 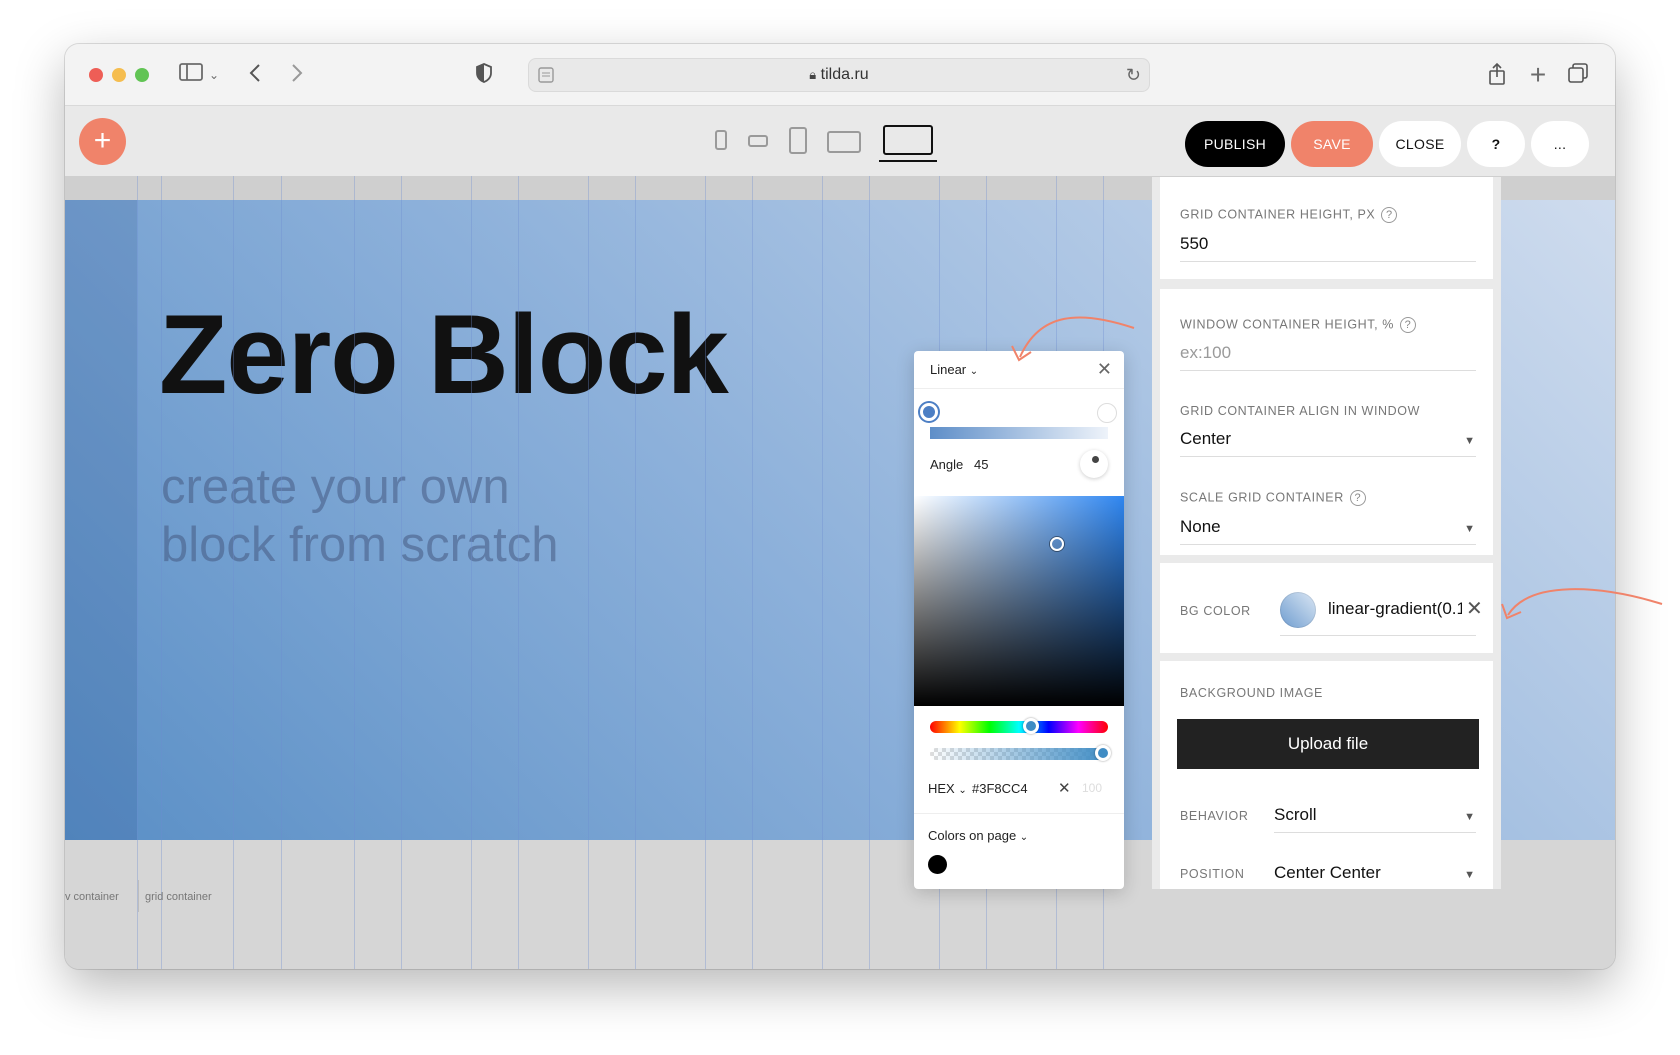 What do you see at coordinates (1104, 369) in the screenshot?
I see `close-icon: ✕` at bounding box center [1104, 369].